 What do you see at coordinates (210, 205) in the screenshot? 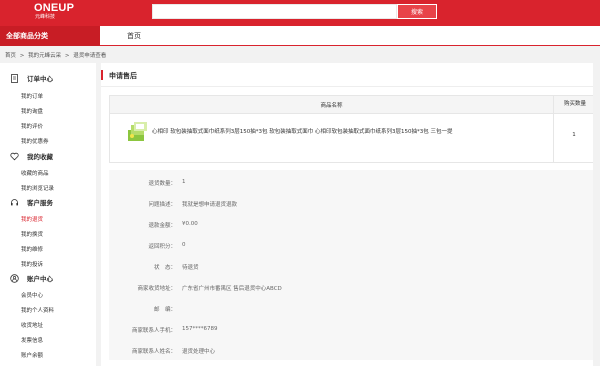
I see `detail-value: 我就是想申请退货退款` at bounding box center [210, 205].